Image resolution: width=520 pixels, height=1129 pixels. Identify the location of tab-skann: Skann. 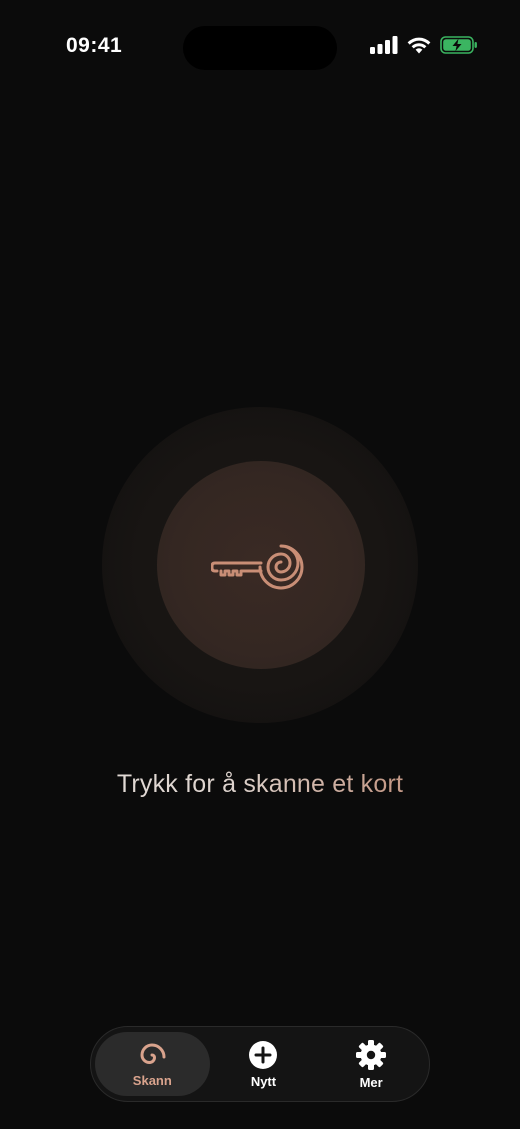
(152, 1064).